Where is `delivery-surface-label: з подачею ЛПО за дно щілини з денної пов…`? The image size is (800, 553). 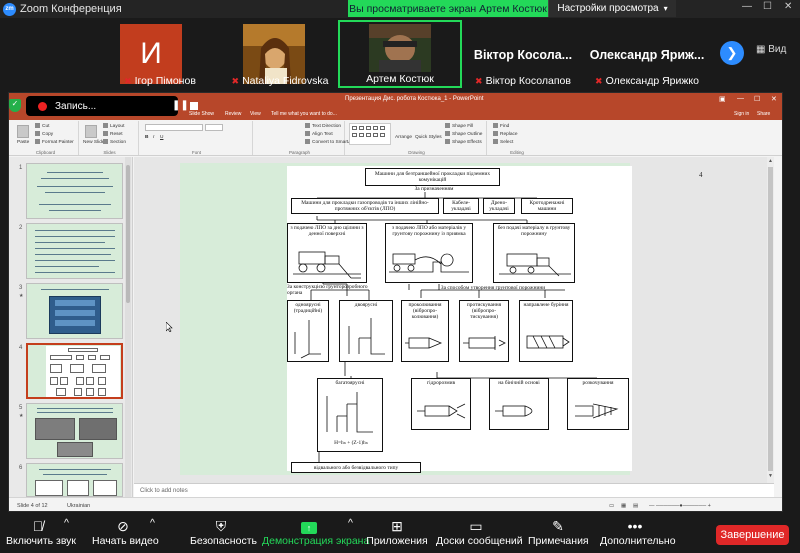
delivery-surface-label: з подачею ЛПО за дно щілини з денної пов… is located at coordinates (327, 231).